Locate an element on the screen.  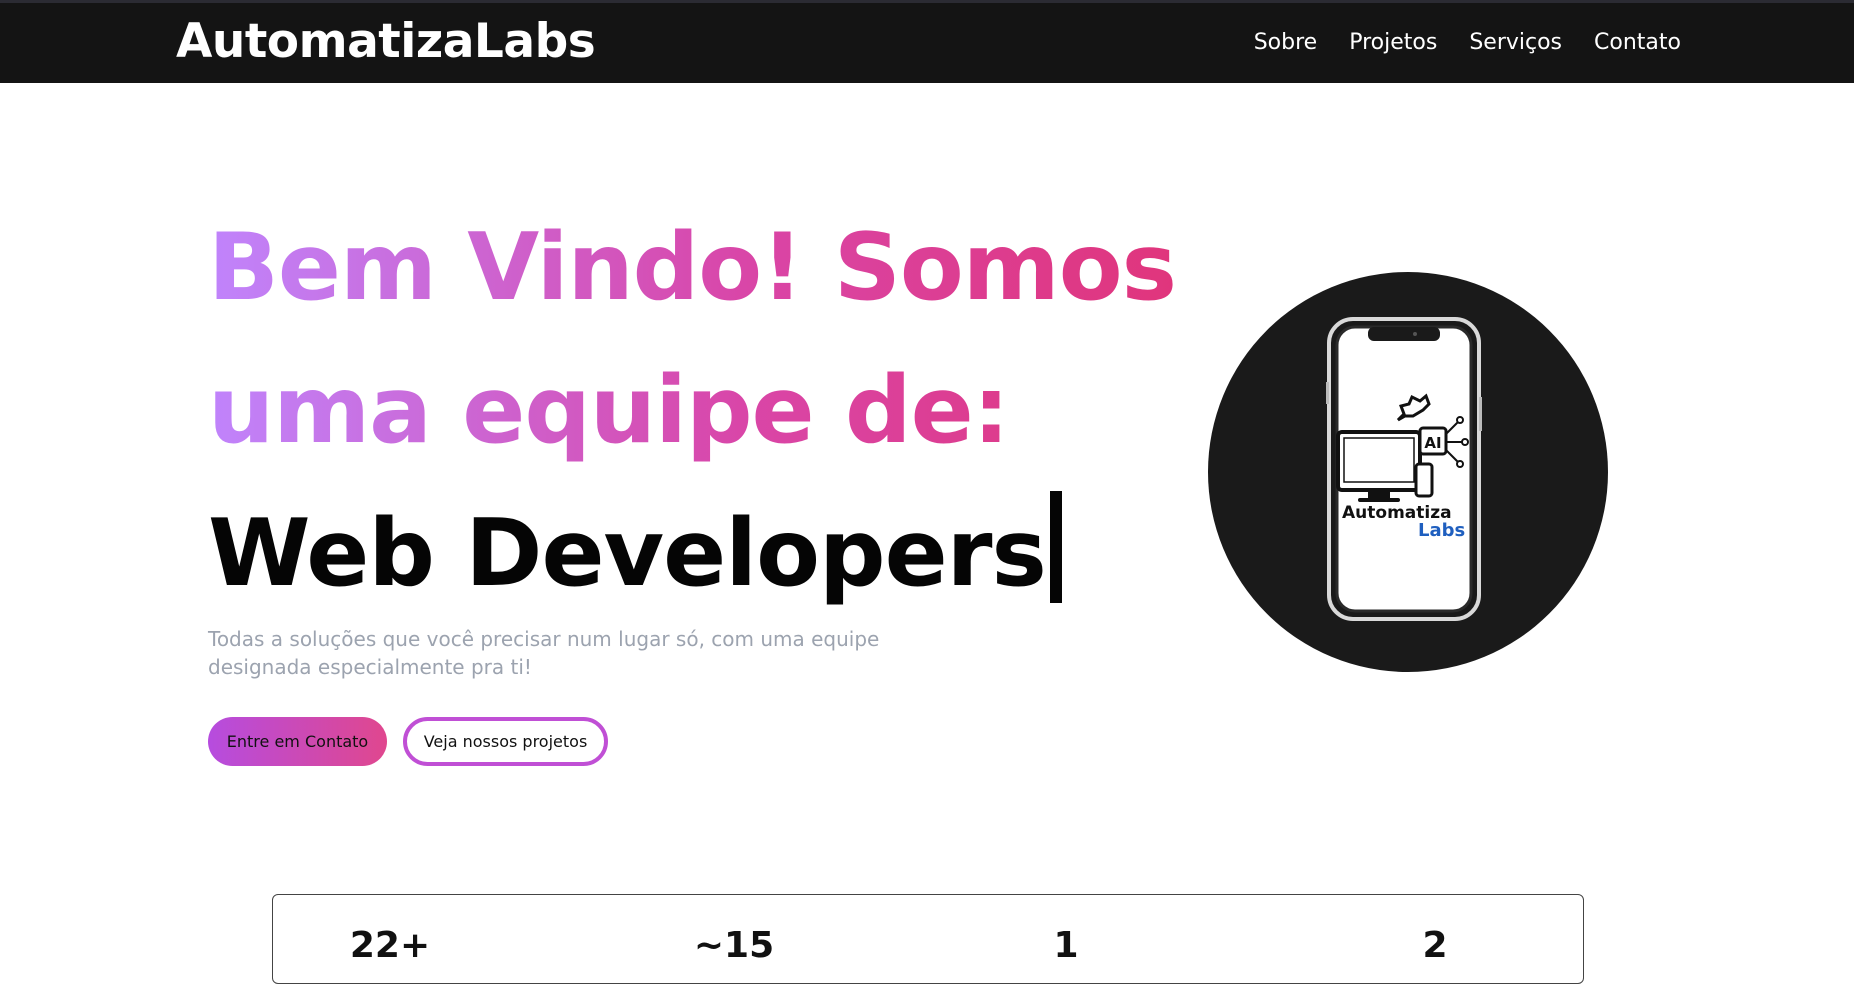
logo-circle: AI Automatiza Labs is located at coordinates (1408, 472).